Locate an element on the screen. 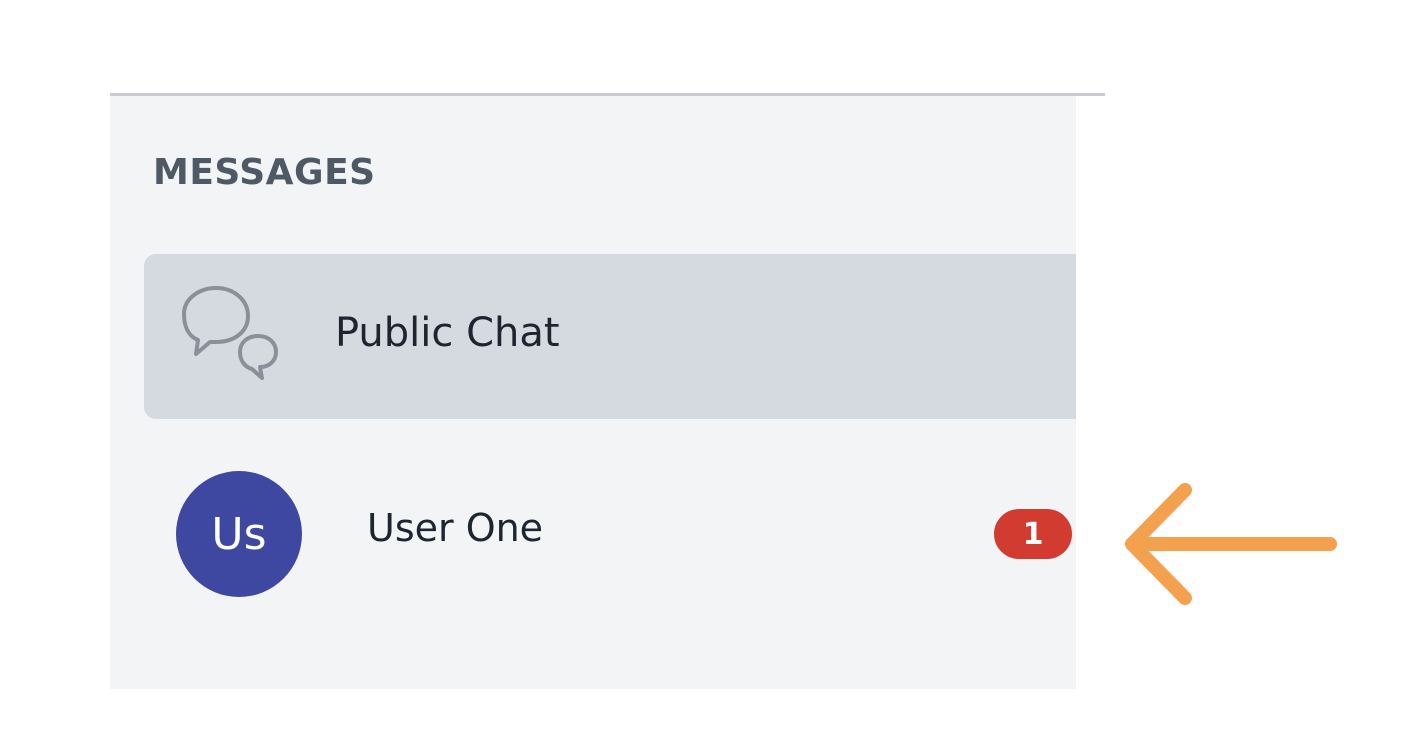  conversation-label: User One is located at coordinates (455, 528).